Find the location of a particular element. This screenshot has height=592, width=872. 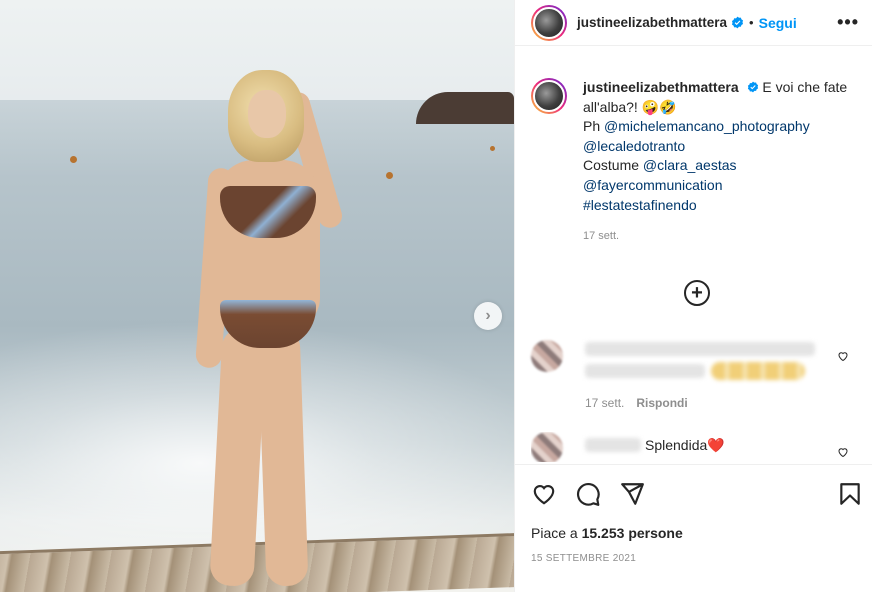

red-heart-emoji: ❤️ is located at coordinates (716, 445).